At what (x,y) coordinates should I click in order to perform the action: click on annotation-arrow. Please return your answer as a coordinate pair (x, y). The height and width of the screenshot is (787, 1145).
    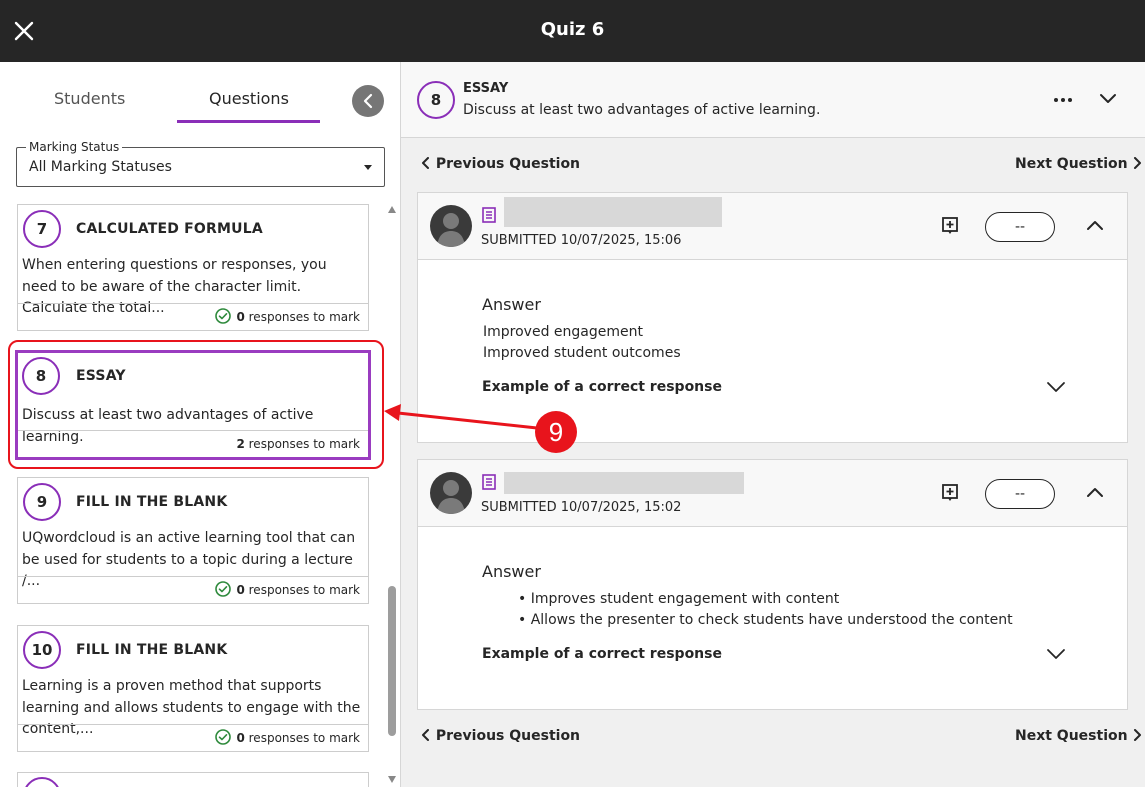
    Looking at the image, I should click on (461, 417).